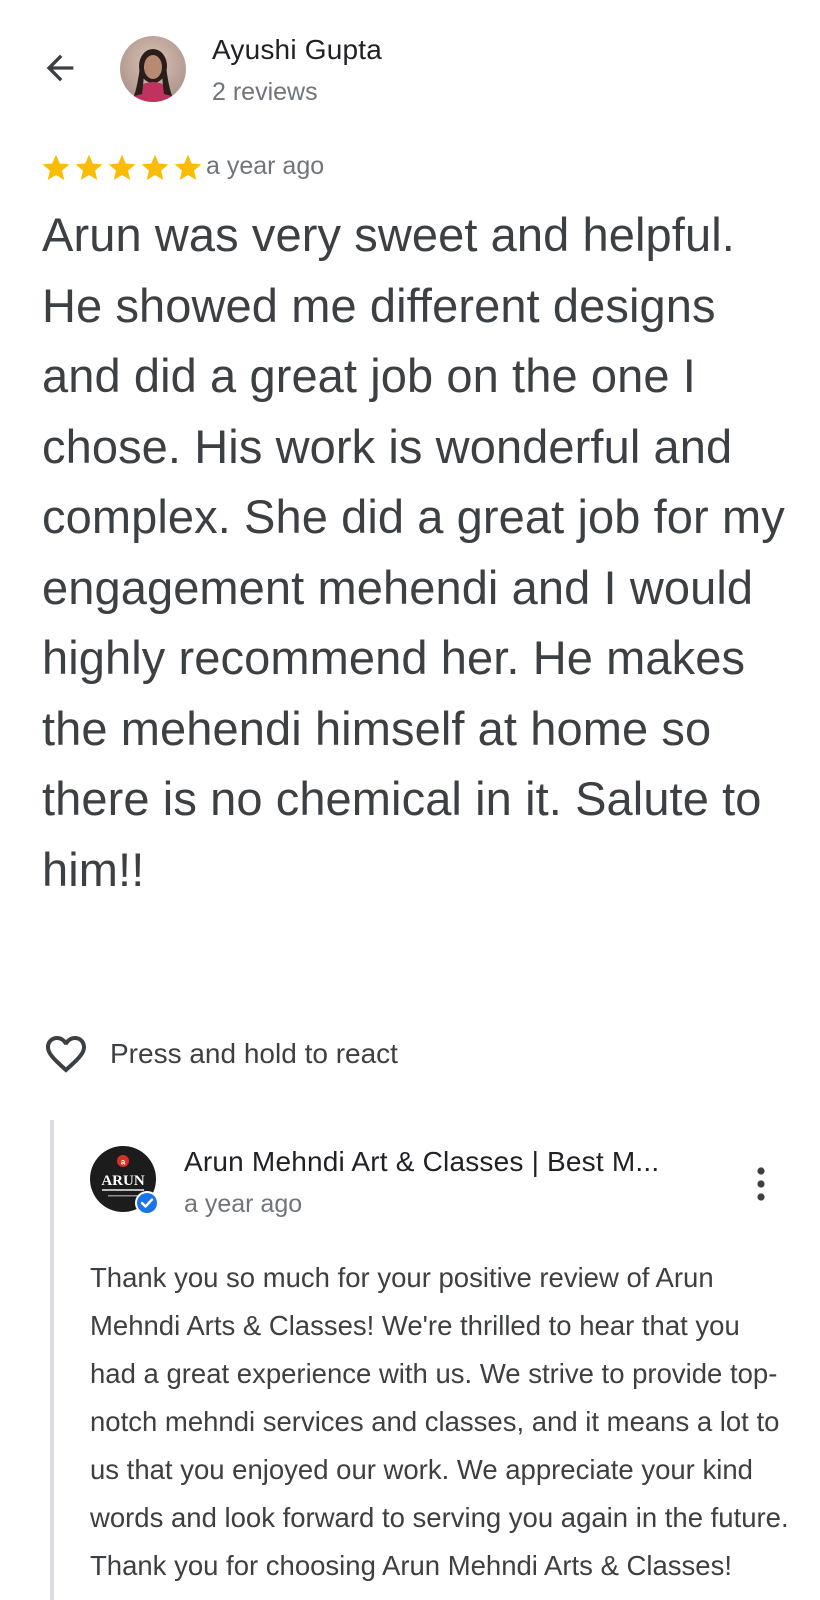 The image size is (820, 1600). What do you see at coordinates (297, 50) in the screenshot?
I see `reviewer-name: Ayushi Gupta` at bounding box center [297, 50].